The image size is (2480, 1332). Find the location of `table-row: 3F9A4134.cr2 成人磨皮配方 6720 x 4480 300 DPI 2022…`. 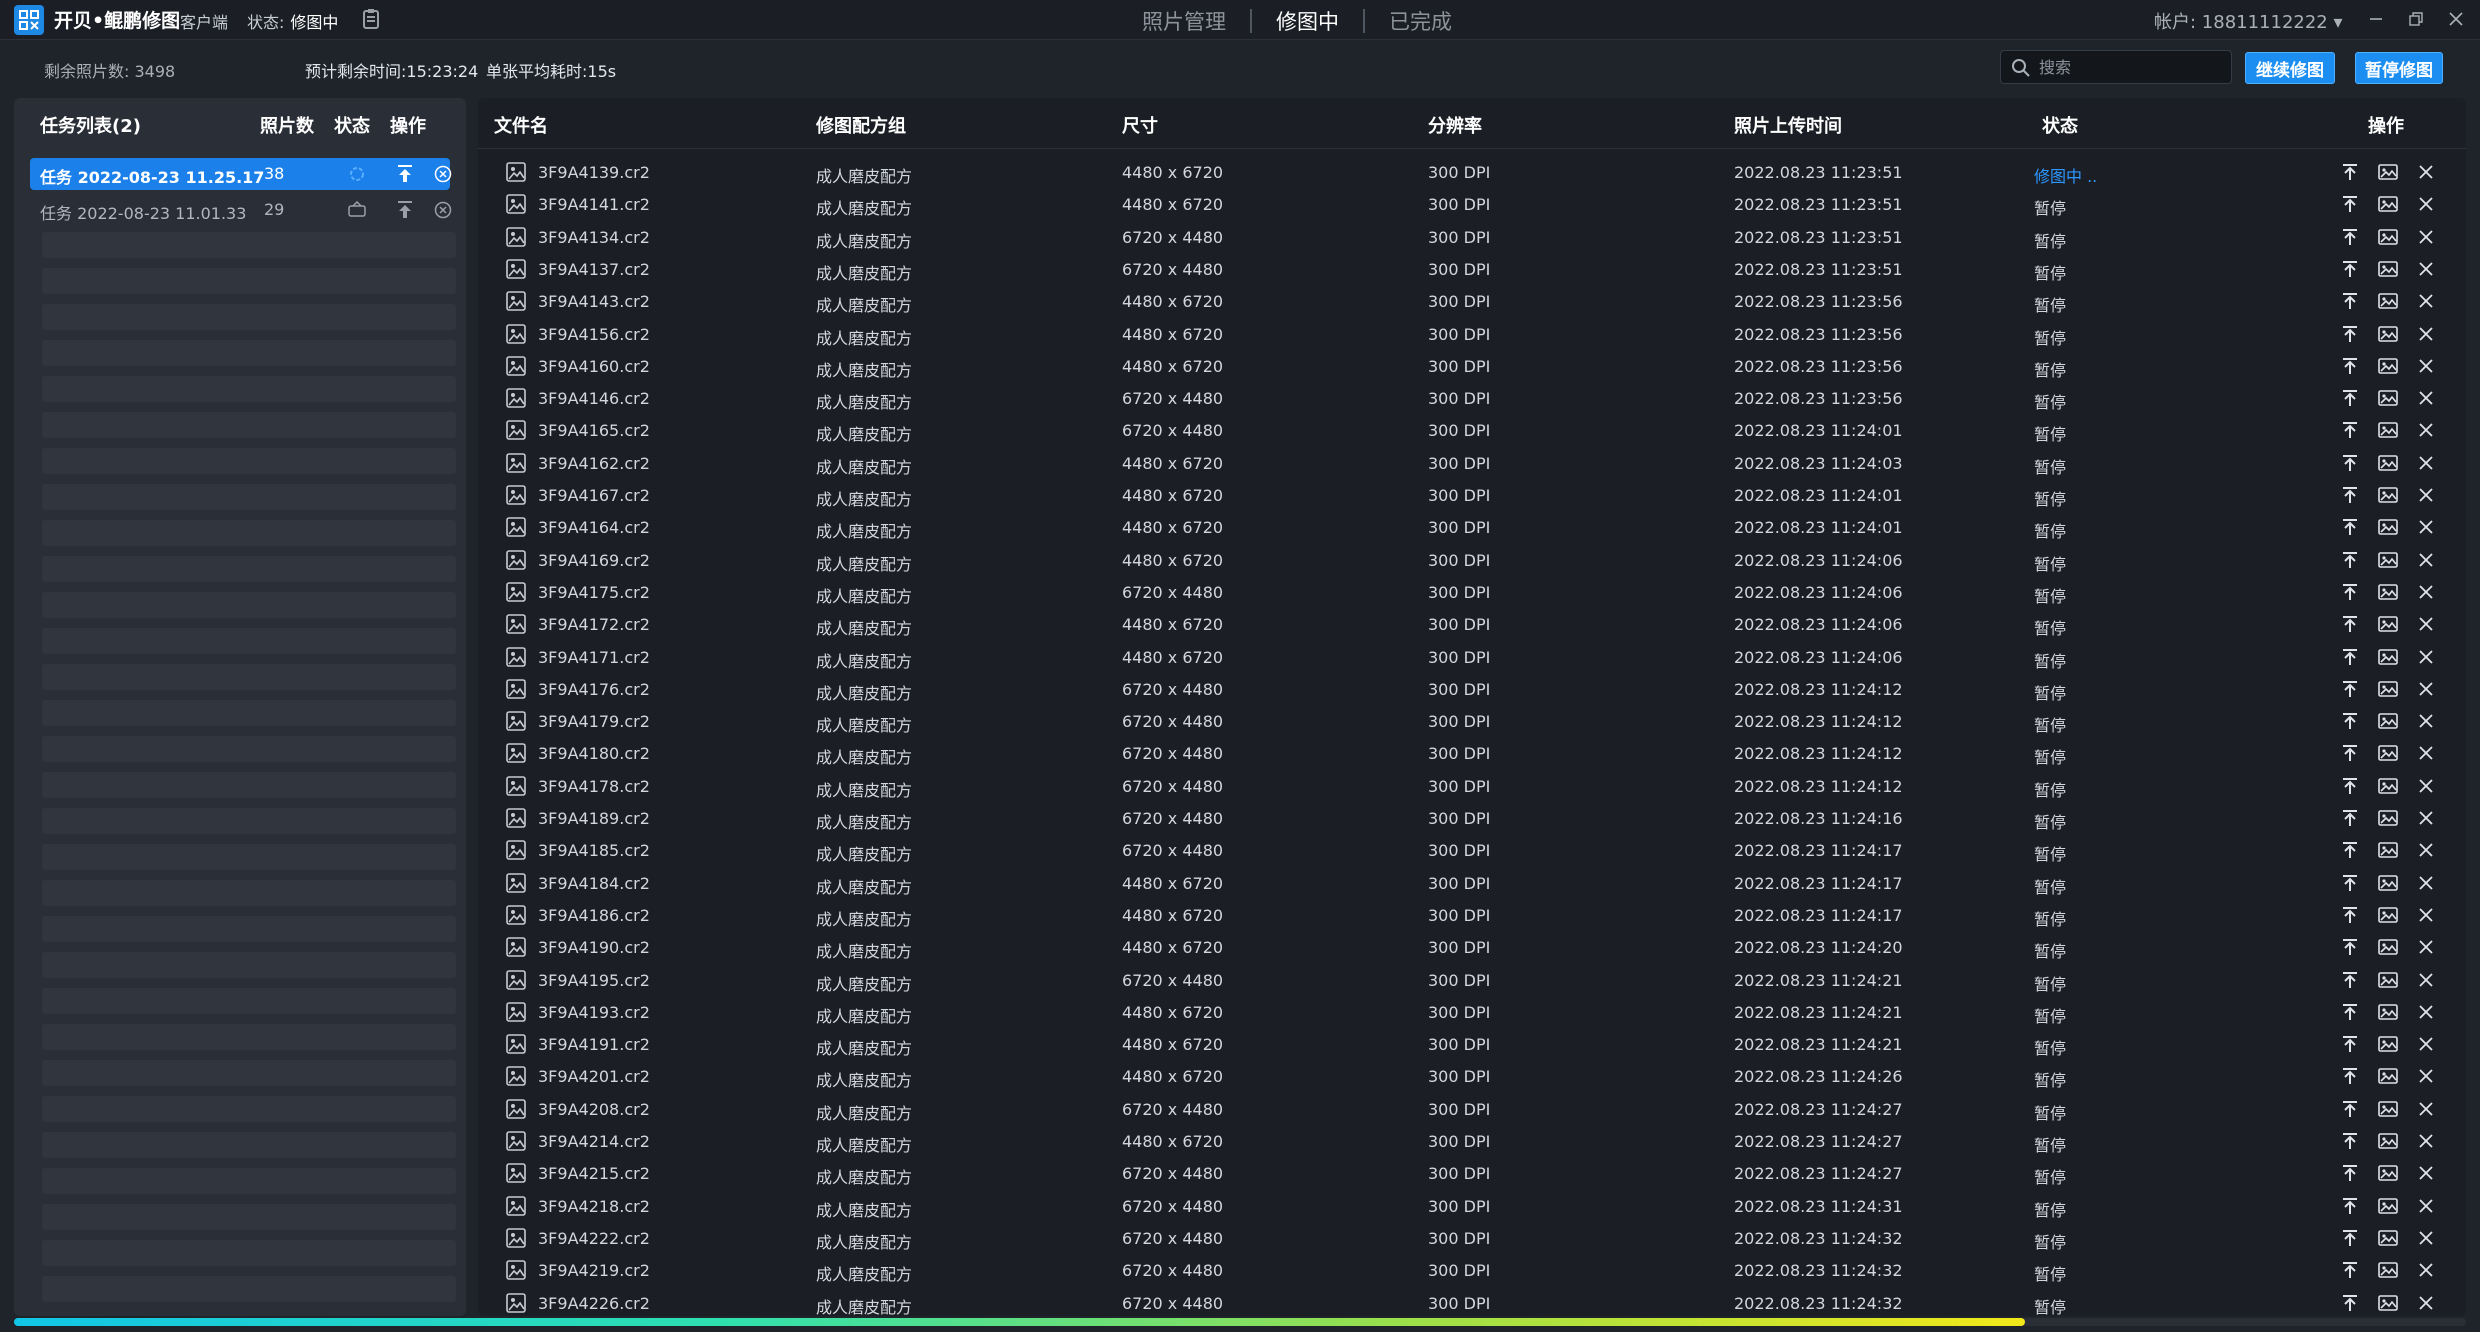

table-row: 3F9A4134.cr2 成人磨皮配方 6720 x 4480 300 DPI 2022… is located at coordinates (1472, 237).